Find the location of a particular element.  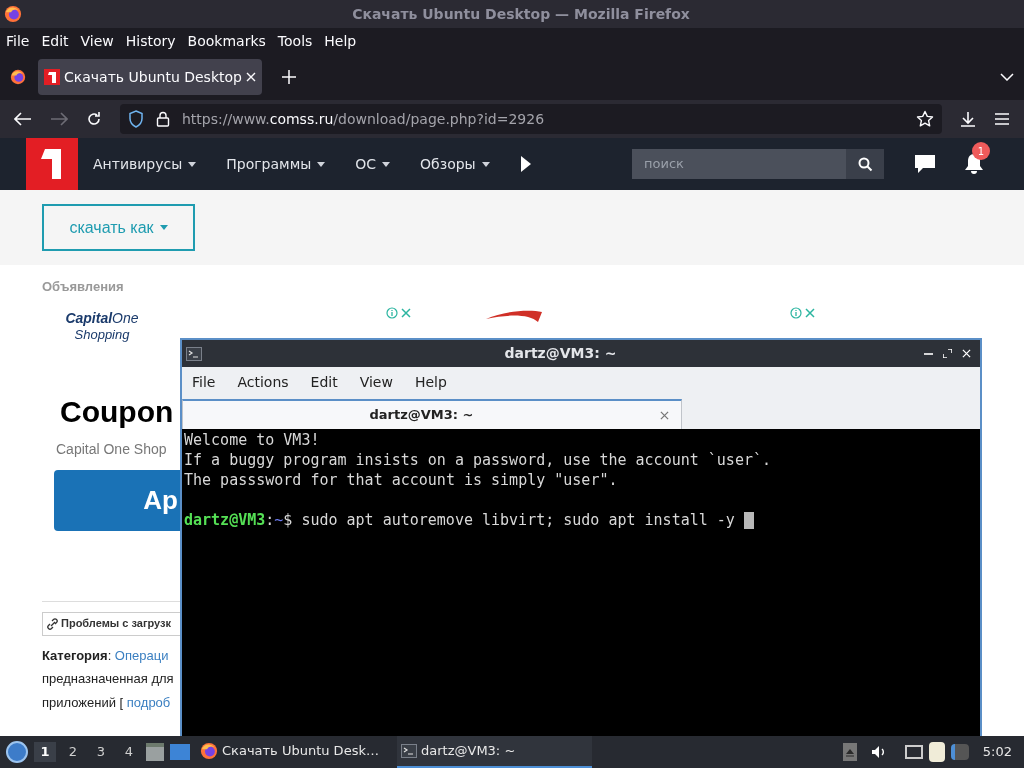

menu-item: Bookmarks is located at coordinates (226, 41).